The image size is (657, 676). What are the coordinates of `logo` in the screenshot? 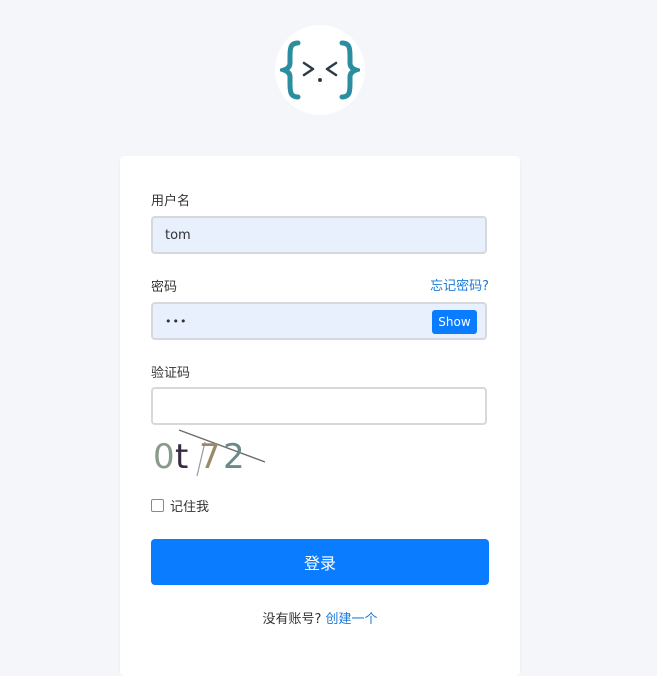 It's located at (320, 70).